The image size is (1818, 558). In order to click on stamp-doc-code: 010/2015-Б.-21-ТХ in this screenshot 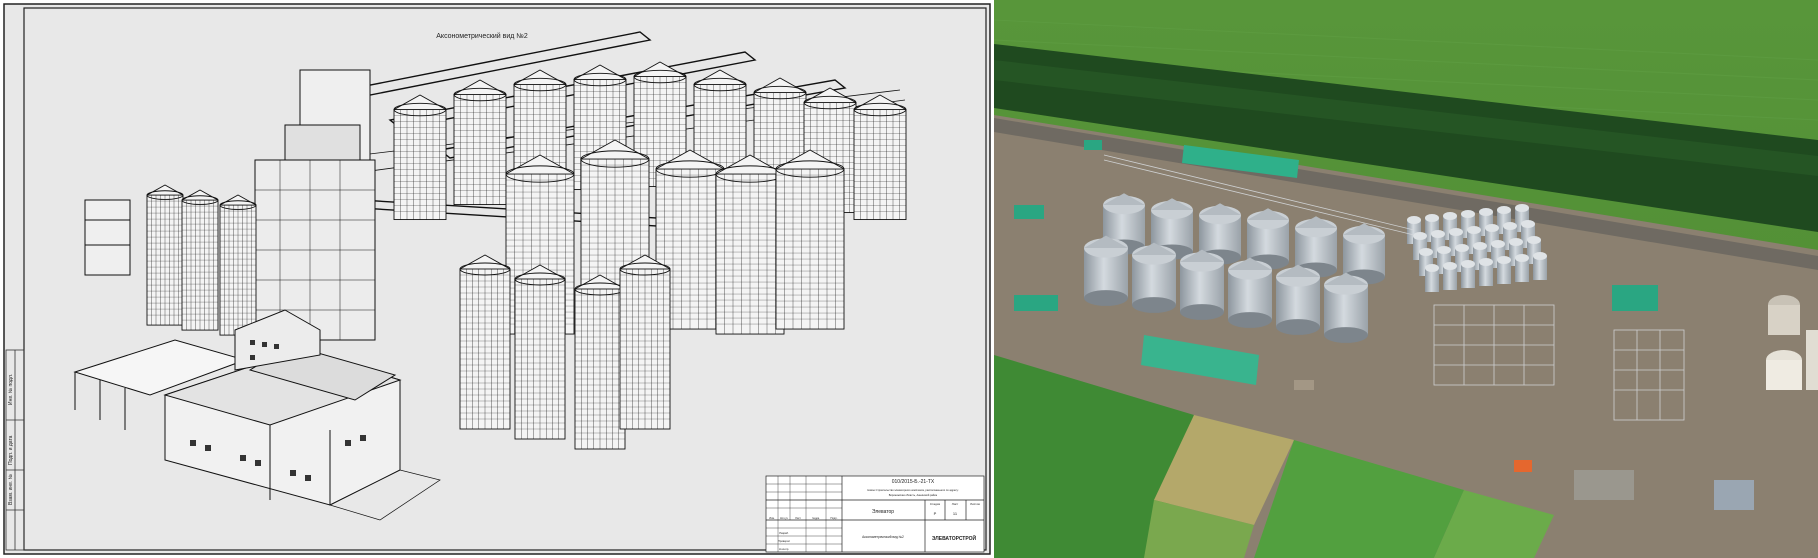, I will do `click(913, 482)`.